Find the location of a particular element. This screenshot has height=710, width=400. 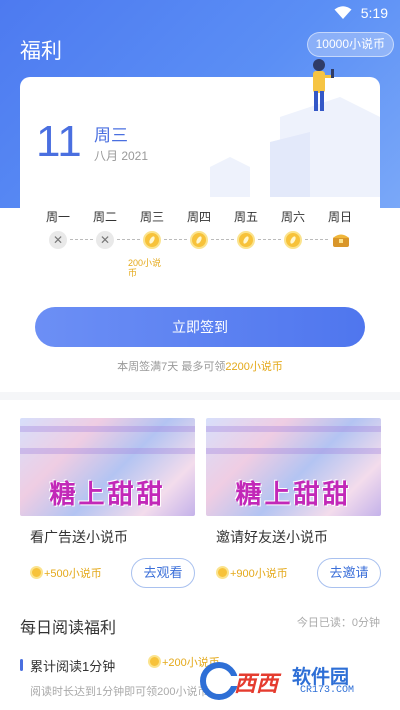

task-reward: +500小说币 is located at coordinates (66, 574).